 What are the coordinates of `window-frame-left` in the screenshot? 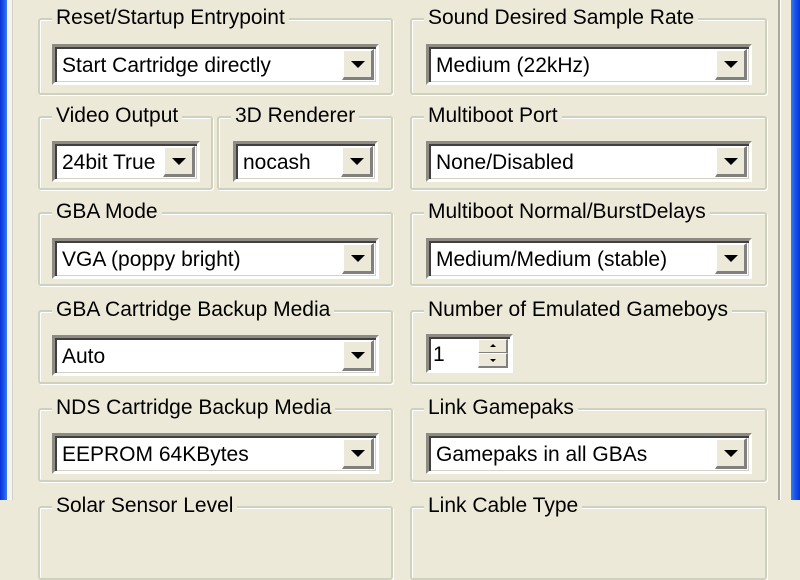 It's located at (3, 250).